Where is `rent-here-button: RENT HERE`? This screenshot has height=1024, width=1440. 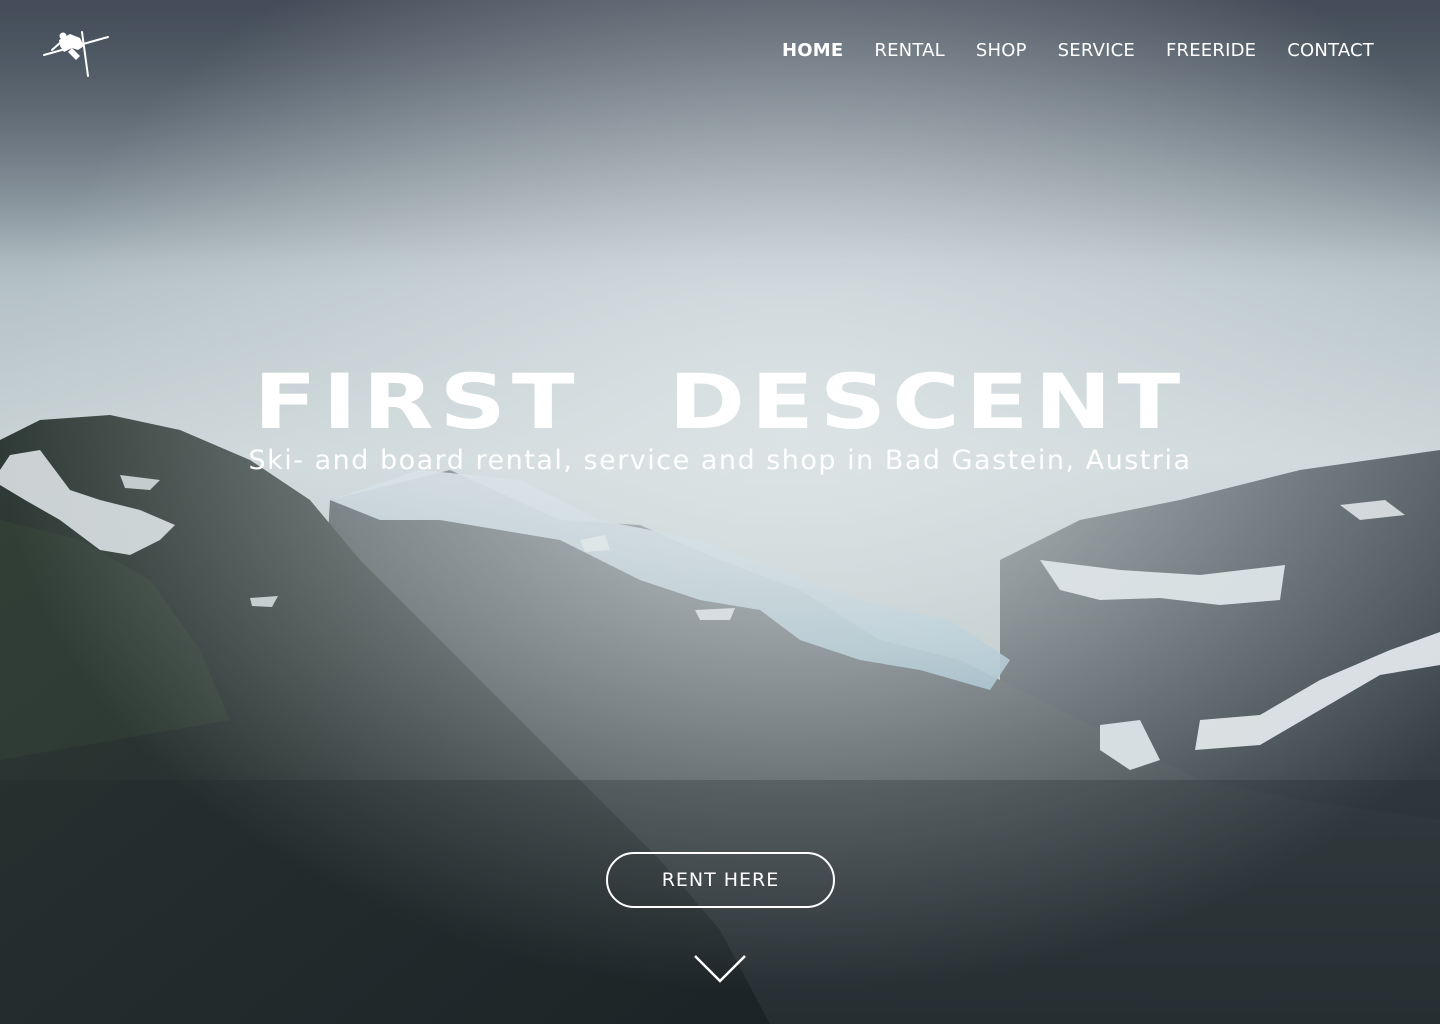 rent-here-button: RENT HERE is located at coordinates (720, 880).